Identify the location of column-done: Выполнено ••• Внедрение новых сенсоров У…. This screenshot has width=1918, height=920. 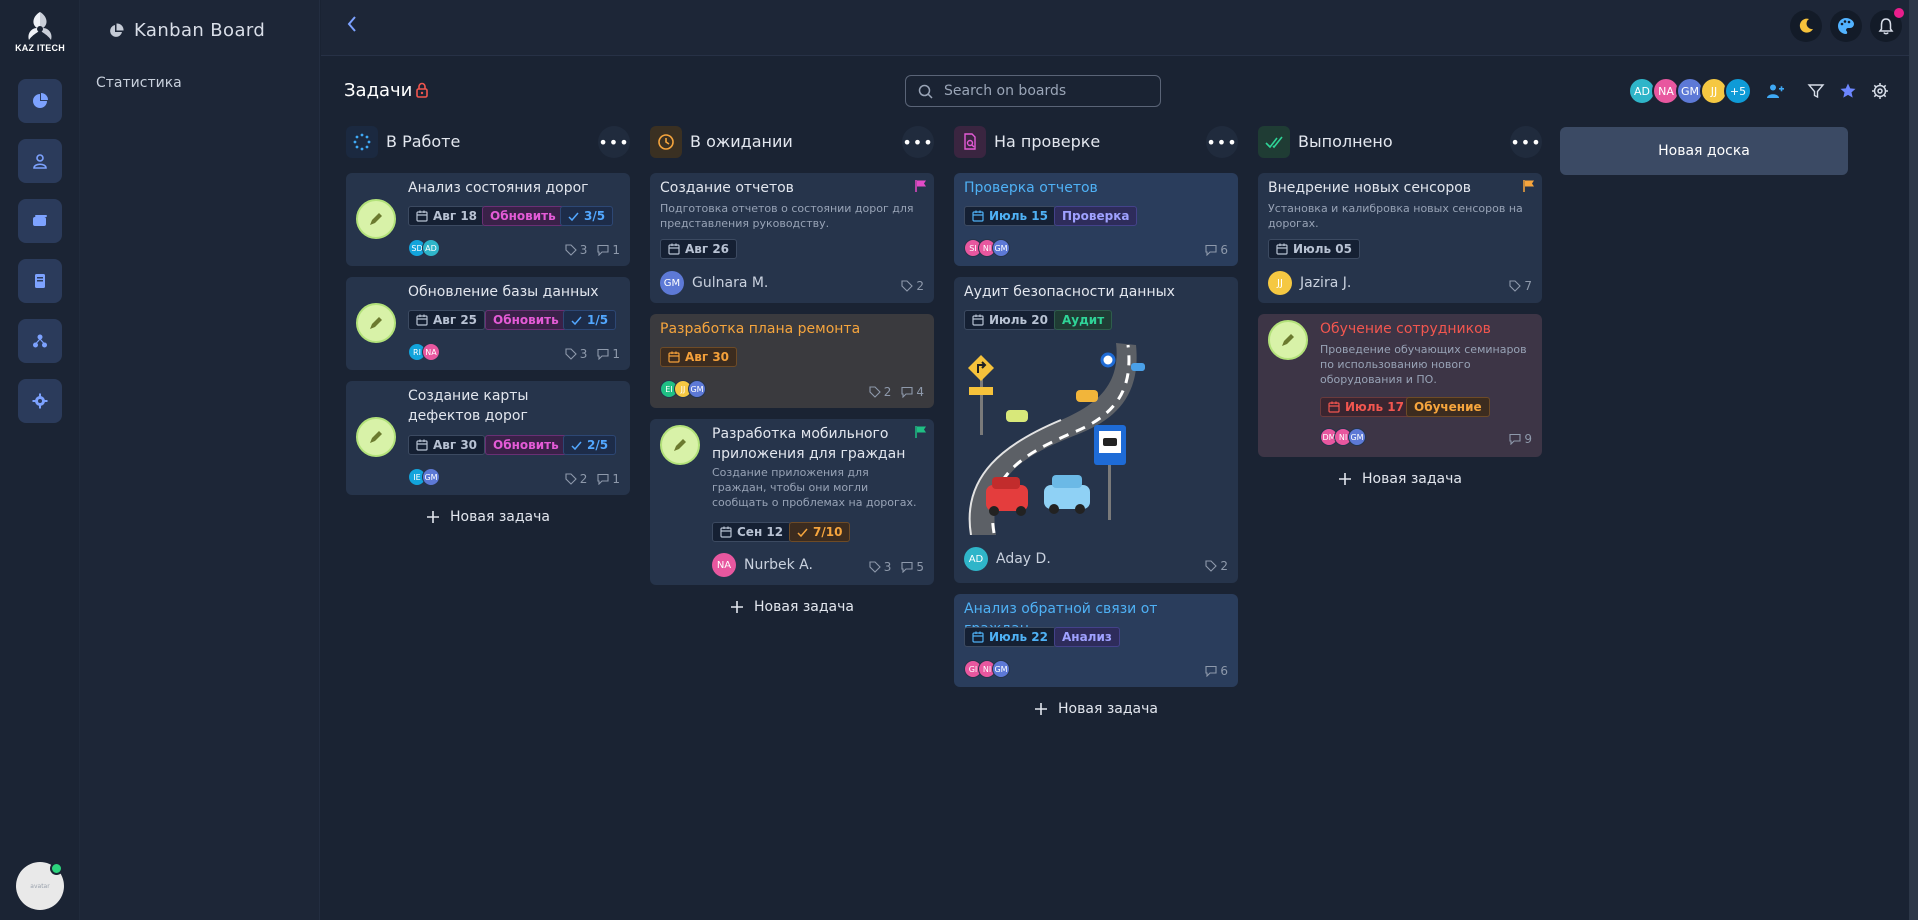
(1400, 306).